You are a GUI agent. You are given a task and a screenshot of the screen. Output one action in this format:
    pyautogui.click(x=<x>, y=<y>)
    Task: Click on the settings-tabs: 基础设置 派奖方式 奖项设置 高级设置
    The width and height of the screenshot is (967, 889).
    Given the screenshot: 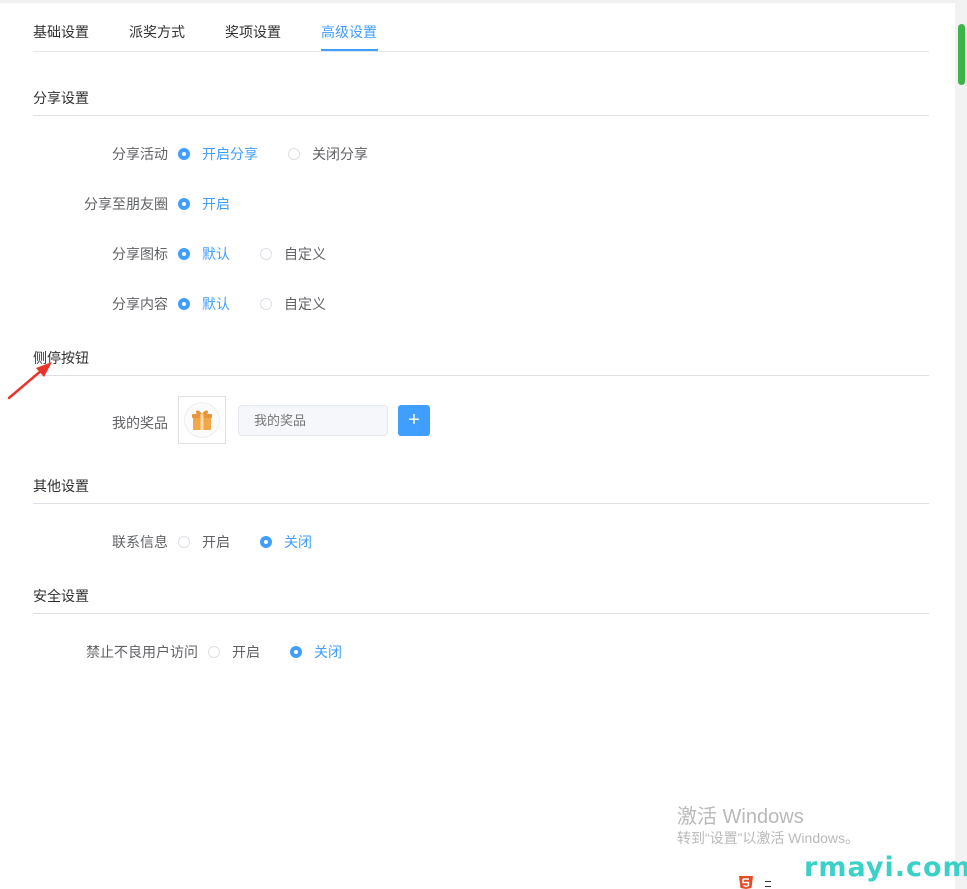 What is the action you would take?
    pyautogui.click(x=481, y=37)
    